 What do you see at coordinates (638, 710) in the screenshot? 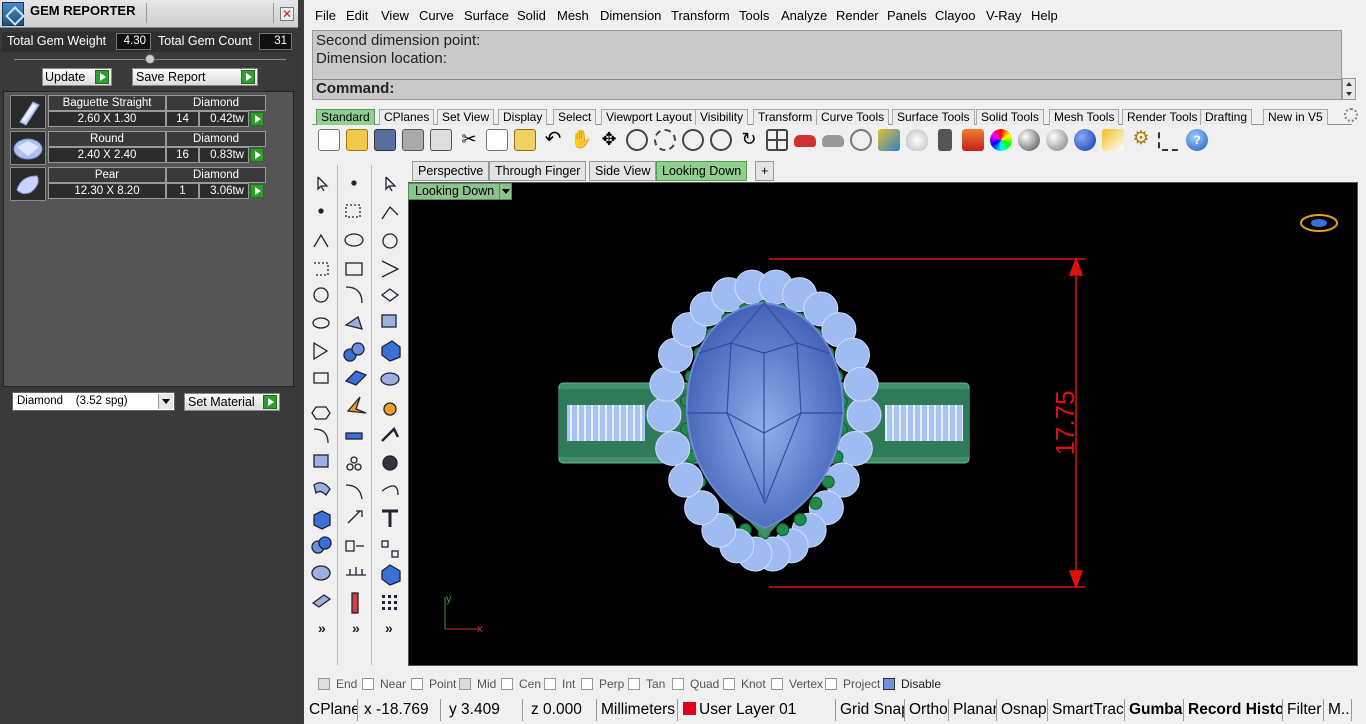
I see `status-units: Millimeters` at bounding box center [638, 710].